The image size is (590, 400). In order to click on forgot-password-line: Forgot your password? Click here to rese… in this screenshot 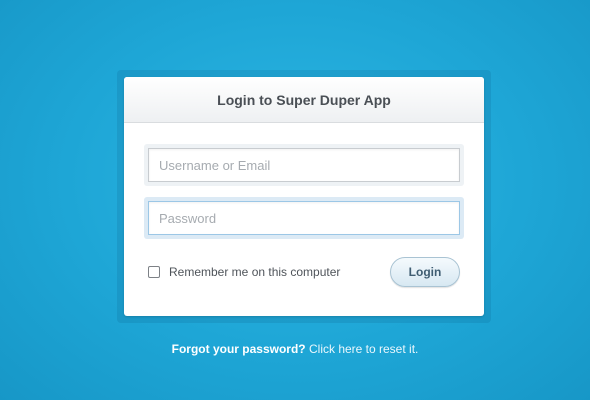, I will do `click(295, 349)`.